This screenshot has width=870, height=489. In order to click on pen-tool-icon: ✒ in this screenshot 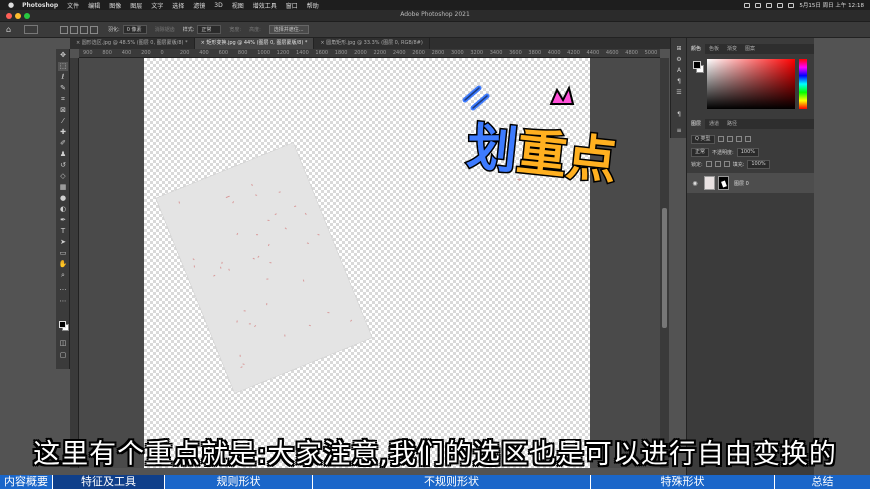, I will do `click(63, 220)`.